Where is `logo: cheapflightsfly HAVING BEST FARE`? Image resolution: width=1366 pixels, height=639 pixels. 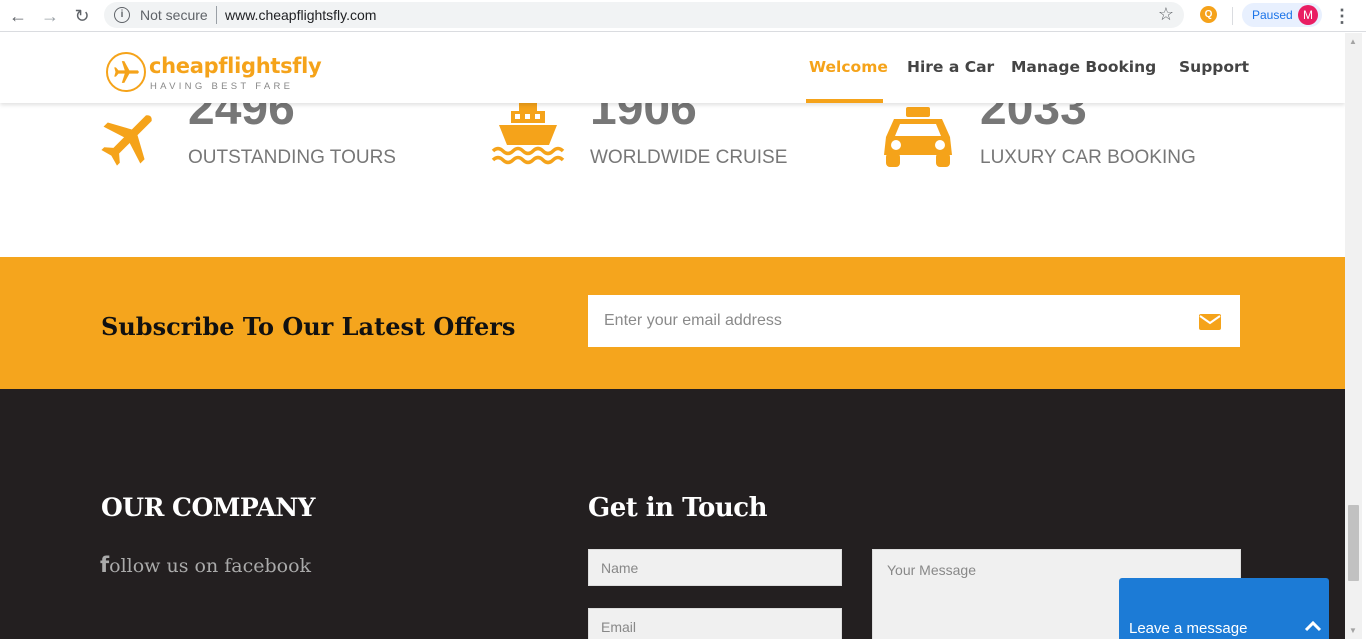 logo: cheapflightsfly HAVING BEST FARE is located at coordinates (226, 74).